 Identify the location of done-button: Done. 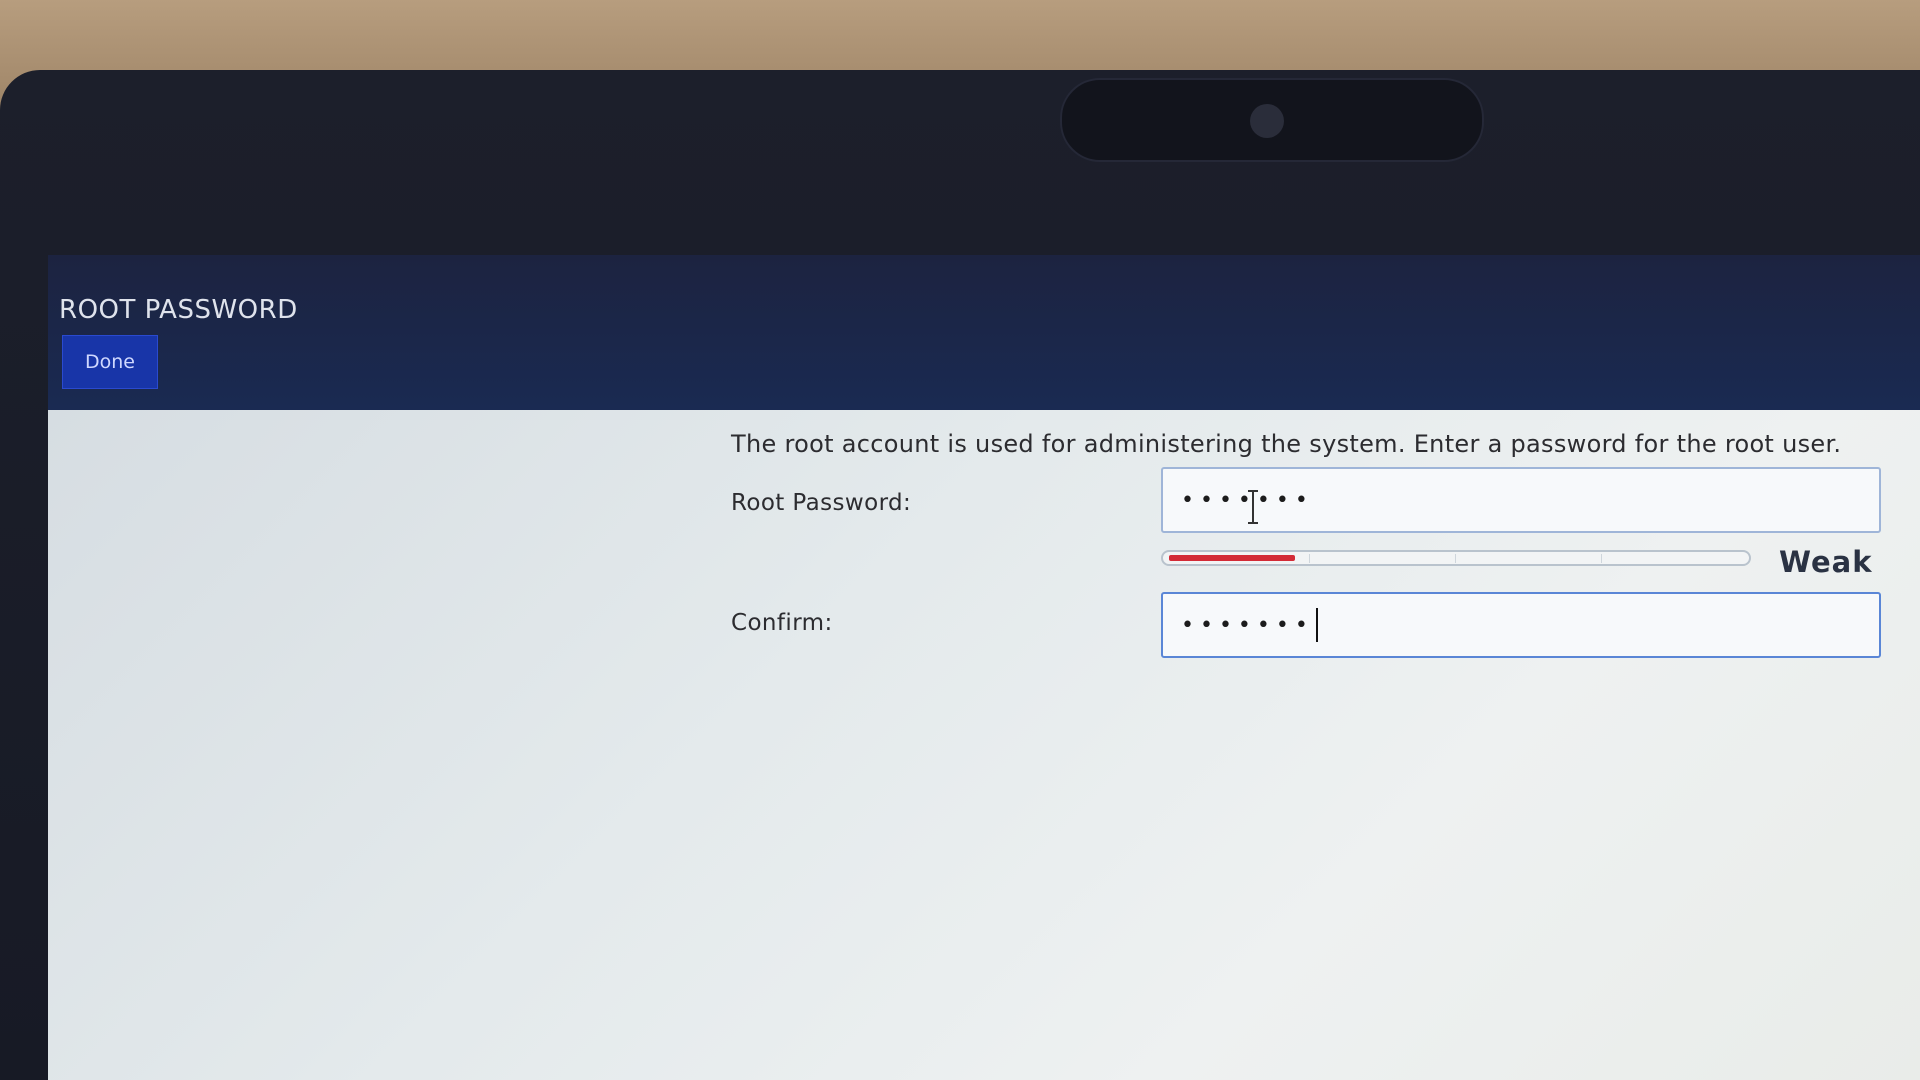
(110, 362).